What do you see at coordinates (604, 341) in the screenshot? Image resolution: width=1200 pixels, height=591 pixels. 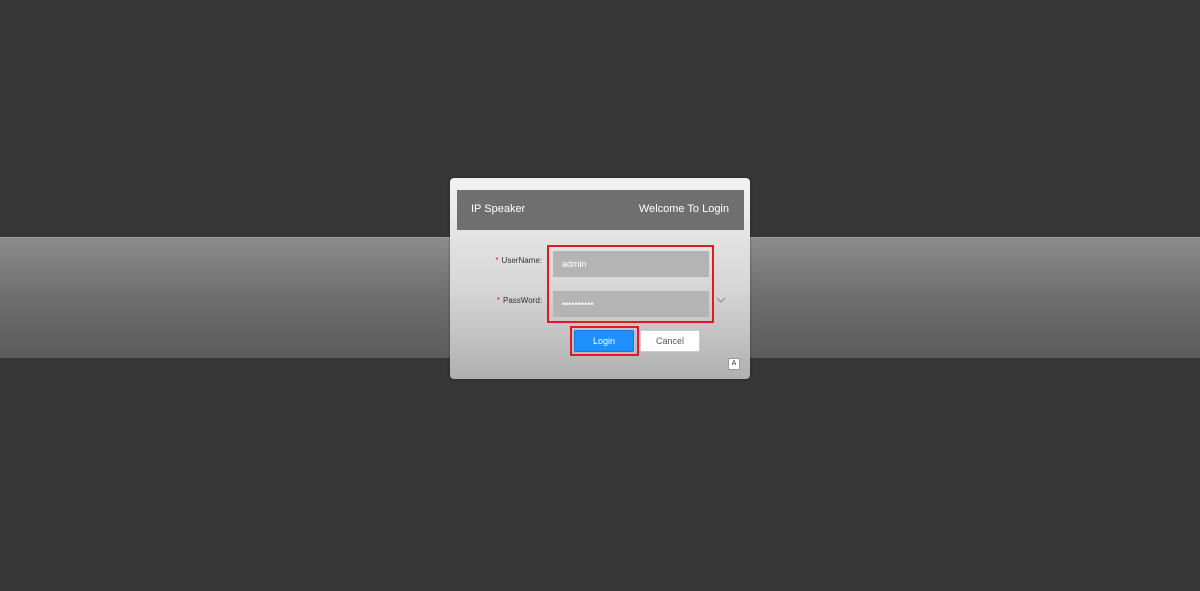 I see `login-highlight` at bounding box center [604, 341].